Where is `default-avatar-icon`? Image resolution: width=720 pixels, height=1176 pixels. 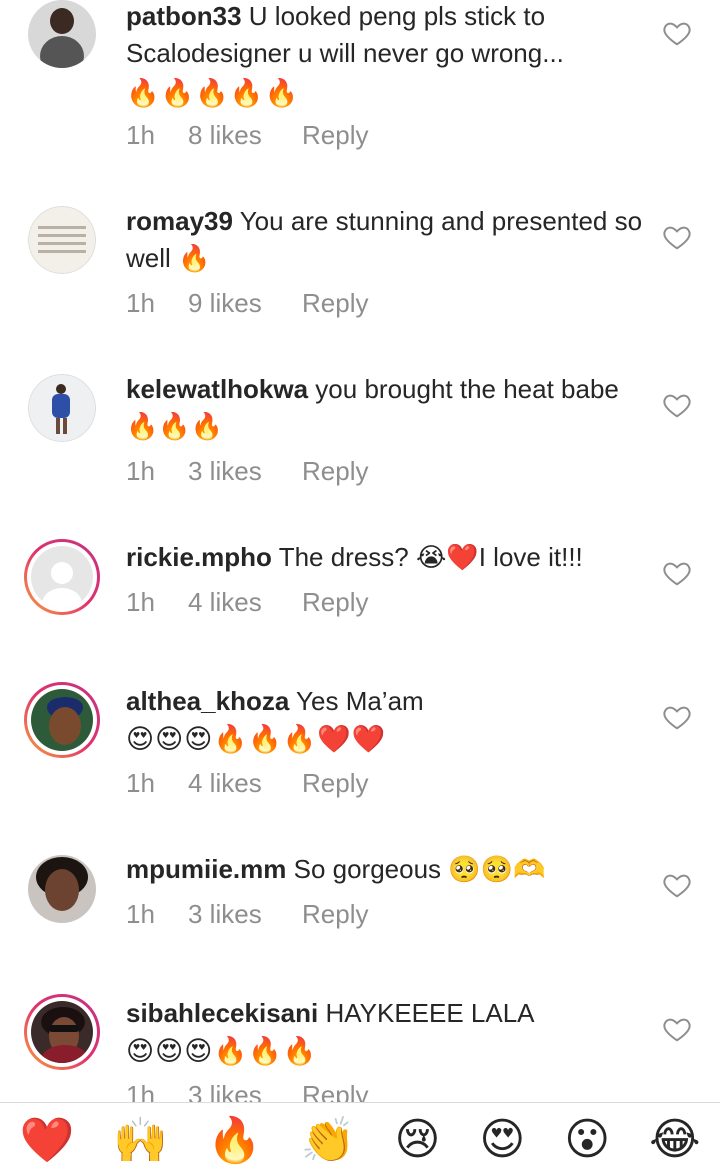
default-avatar-icon is located at coordinates (62, 577).